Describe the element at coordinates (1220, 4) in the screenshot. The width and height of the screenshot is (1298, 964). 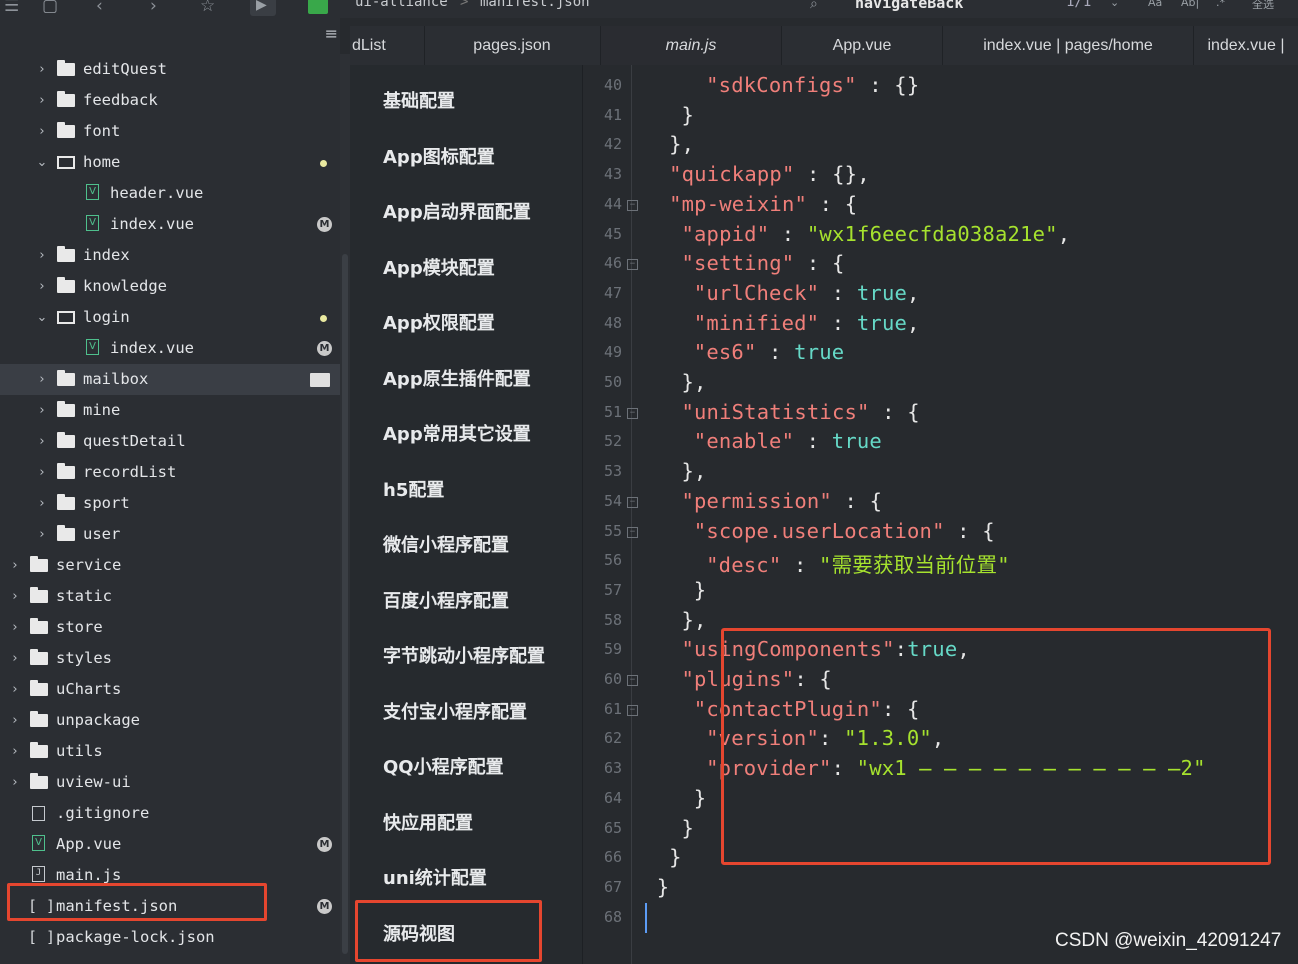
I see `regex-toggle: .*` at that location.